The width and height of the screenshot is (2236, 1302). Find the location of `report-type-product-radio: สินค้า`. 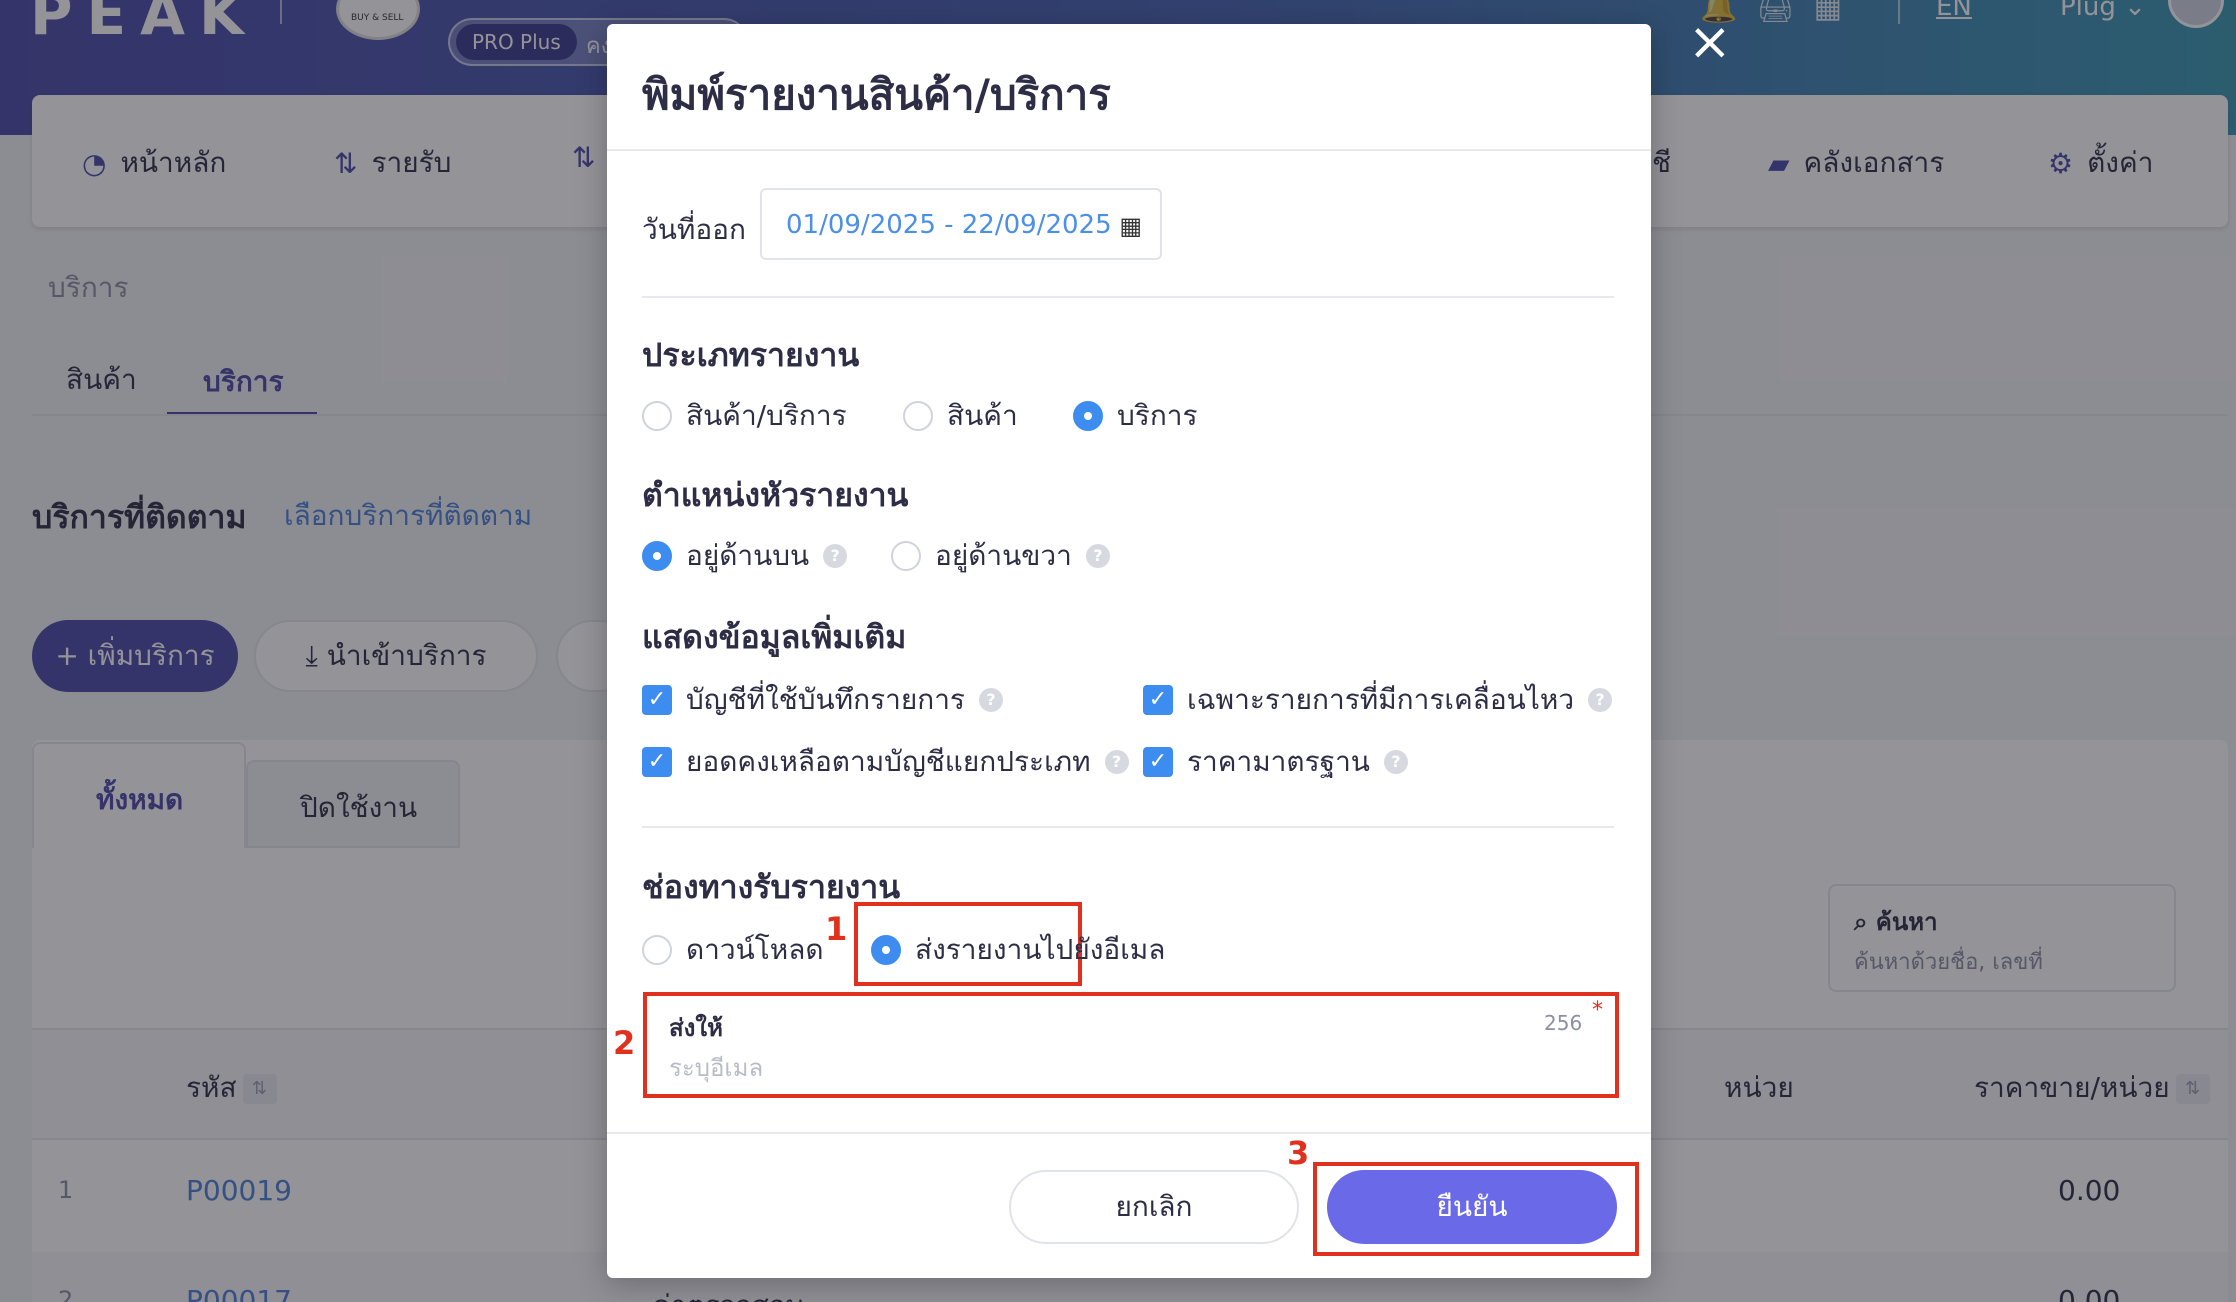

report-type-product-radio: สินค้า is located at coordinates (960, 416).